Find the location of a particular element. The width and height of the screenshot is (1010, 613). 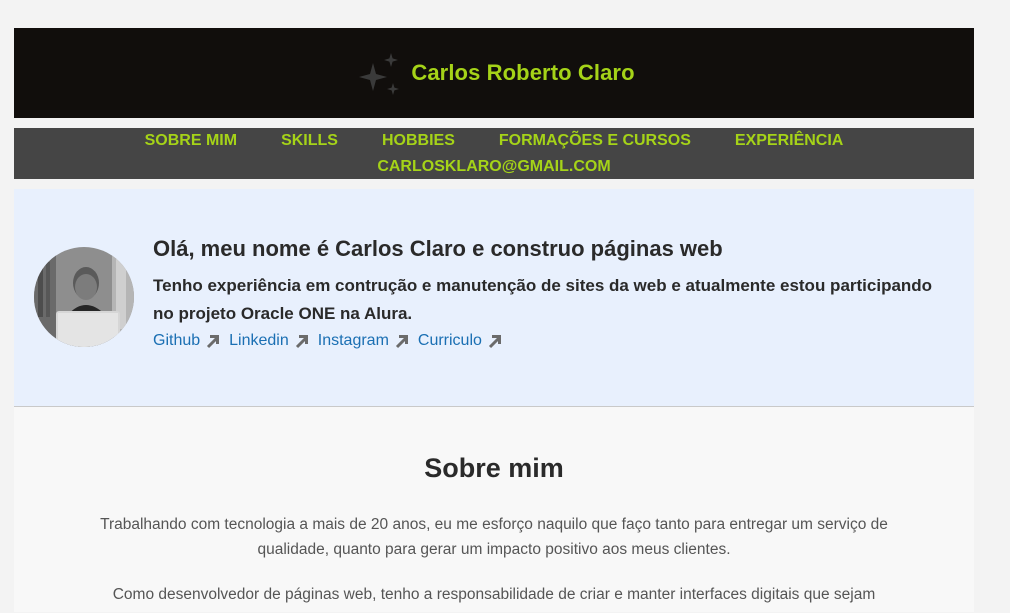

sparkles-logo-icon is located at coordinates (379, 74).